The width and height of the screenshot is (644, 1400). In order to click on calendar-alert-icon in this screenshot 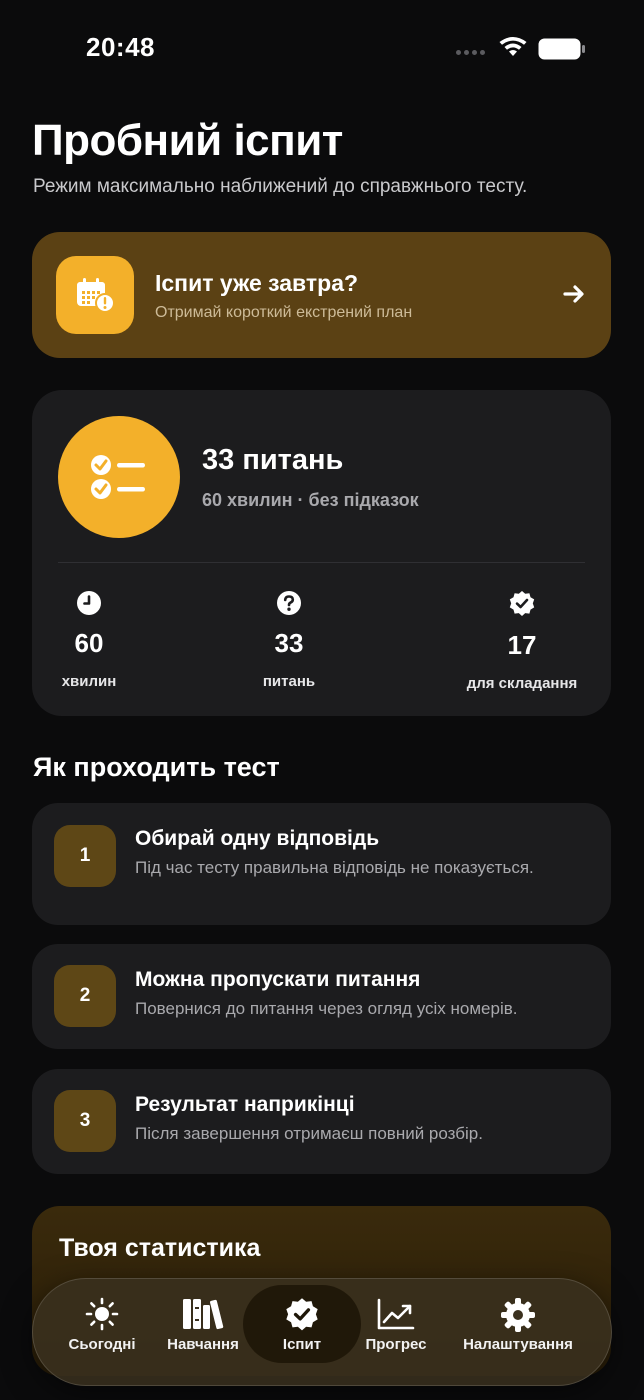, I will do `click(95, 295)`.